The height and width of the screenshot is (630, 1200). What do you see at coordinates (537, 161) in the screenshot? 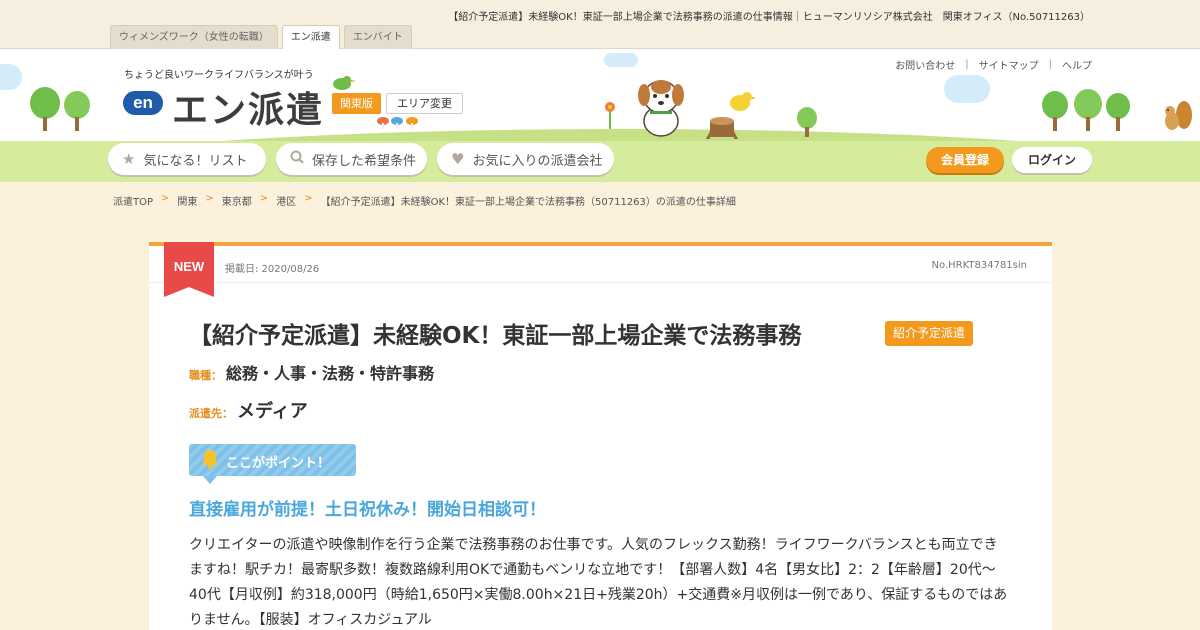
I see `favorite-agencies-label: お気に入りの派遣会社` at bounding box center [537, 161].